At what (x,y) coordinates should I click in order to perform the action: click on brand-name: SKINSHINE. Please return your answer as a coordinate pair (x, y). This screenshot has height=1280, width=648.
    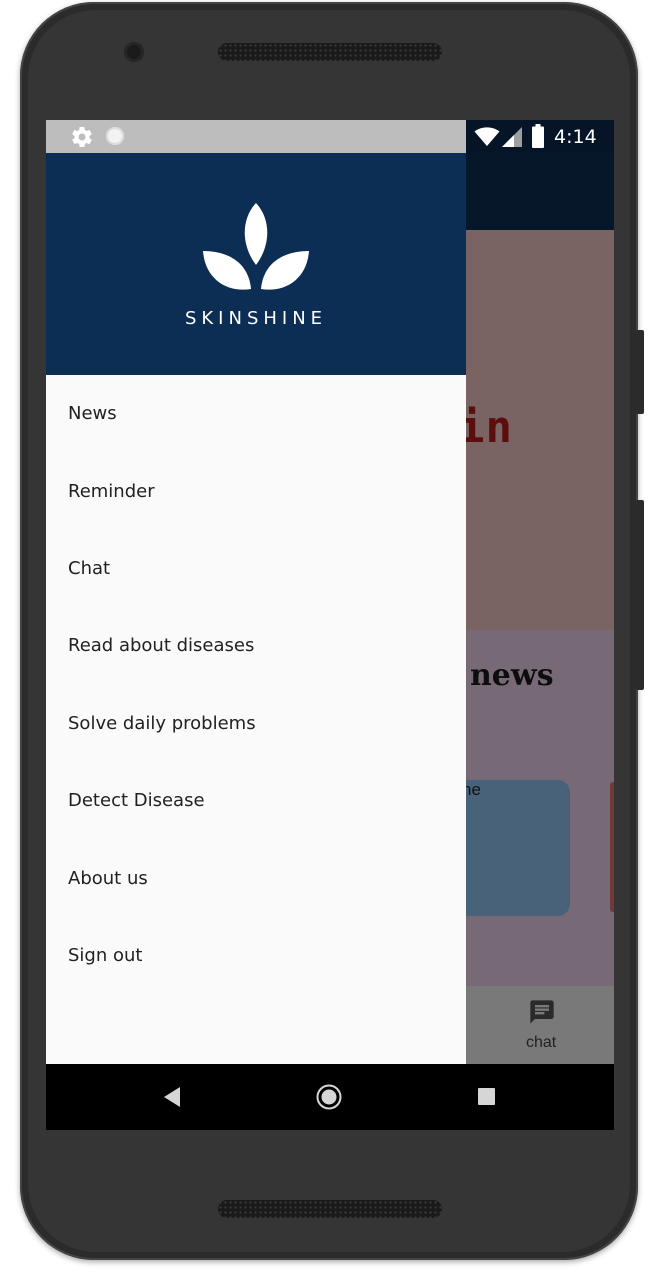
    Looking at the image, I should click on (256, 318).